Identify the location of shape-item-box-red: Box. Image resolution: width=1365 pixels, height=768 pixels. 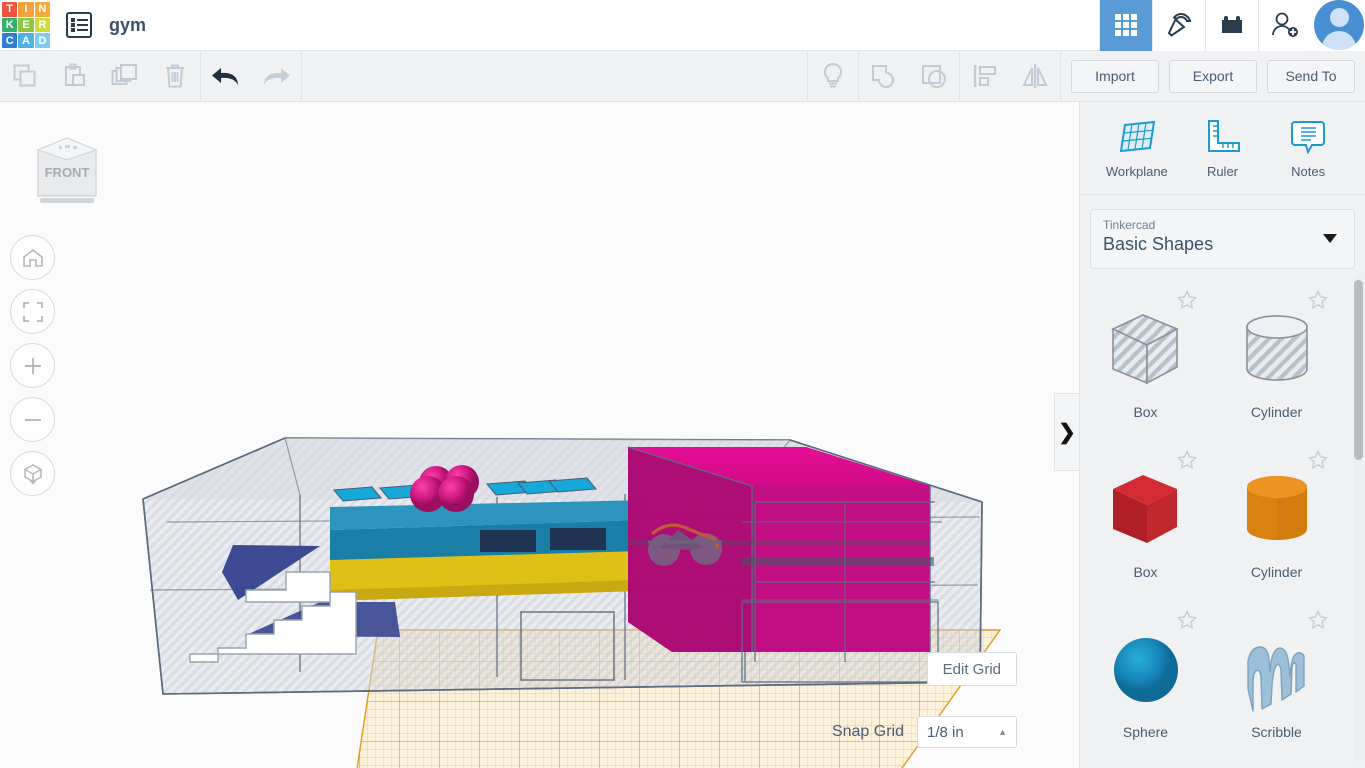
(1145, 522).